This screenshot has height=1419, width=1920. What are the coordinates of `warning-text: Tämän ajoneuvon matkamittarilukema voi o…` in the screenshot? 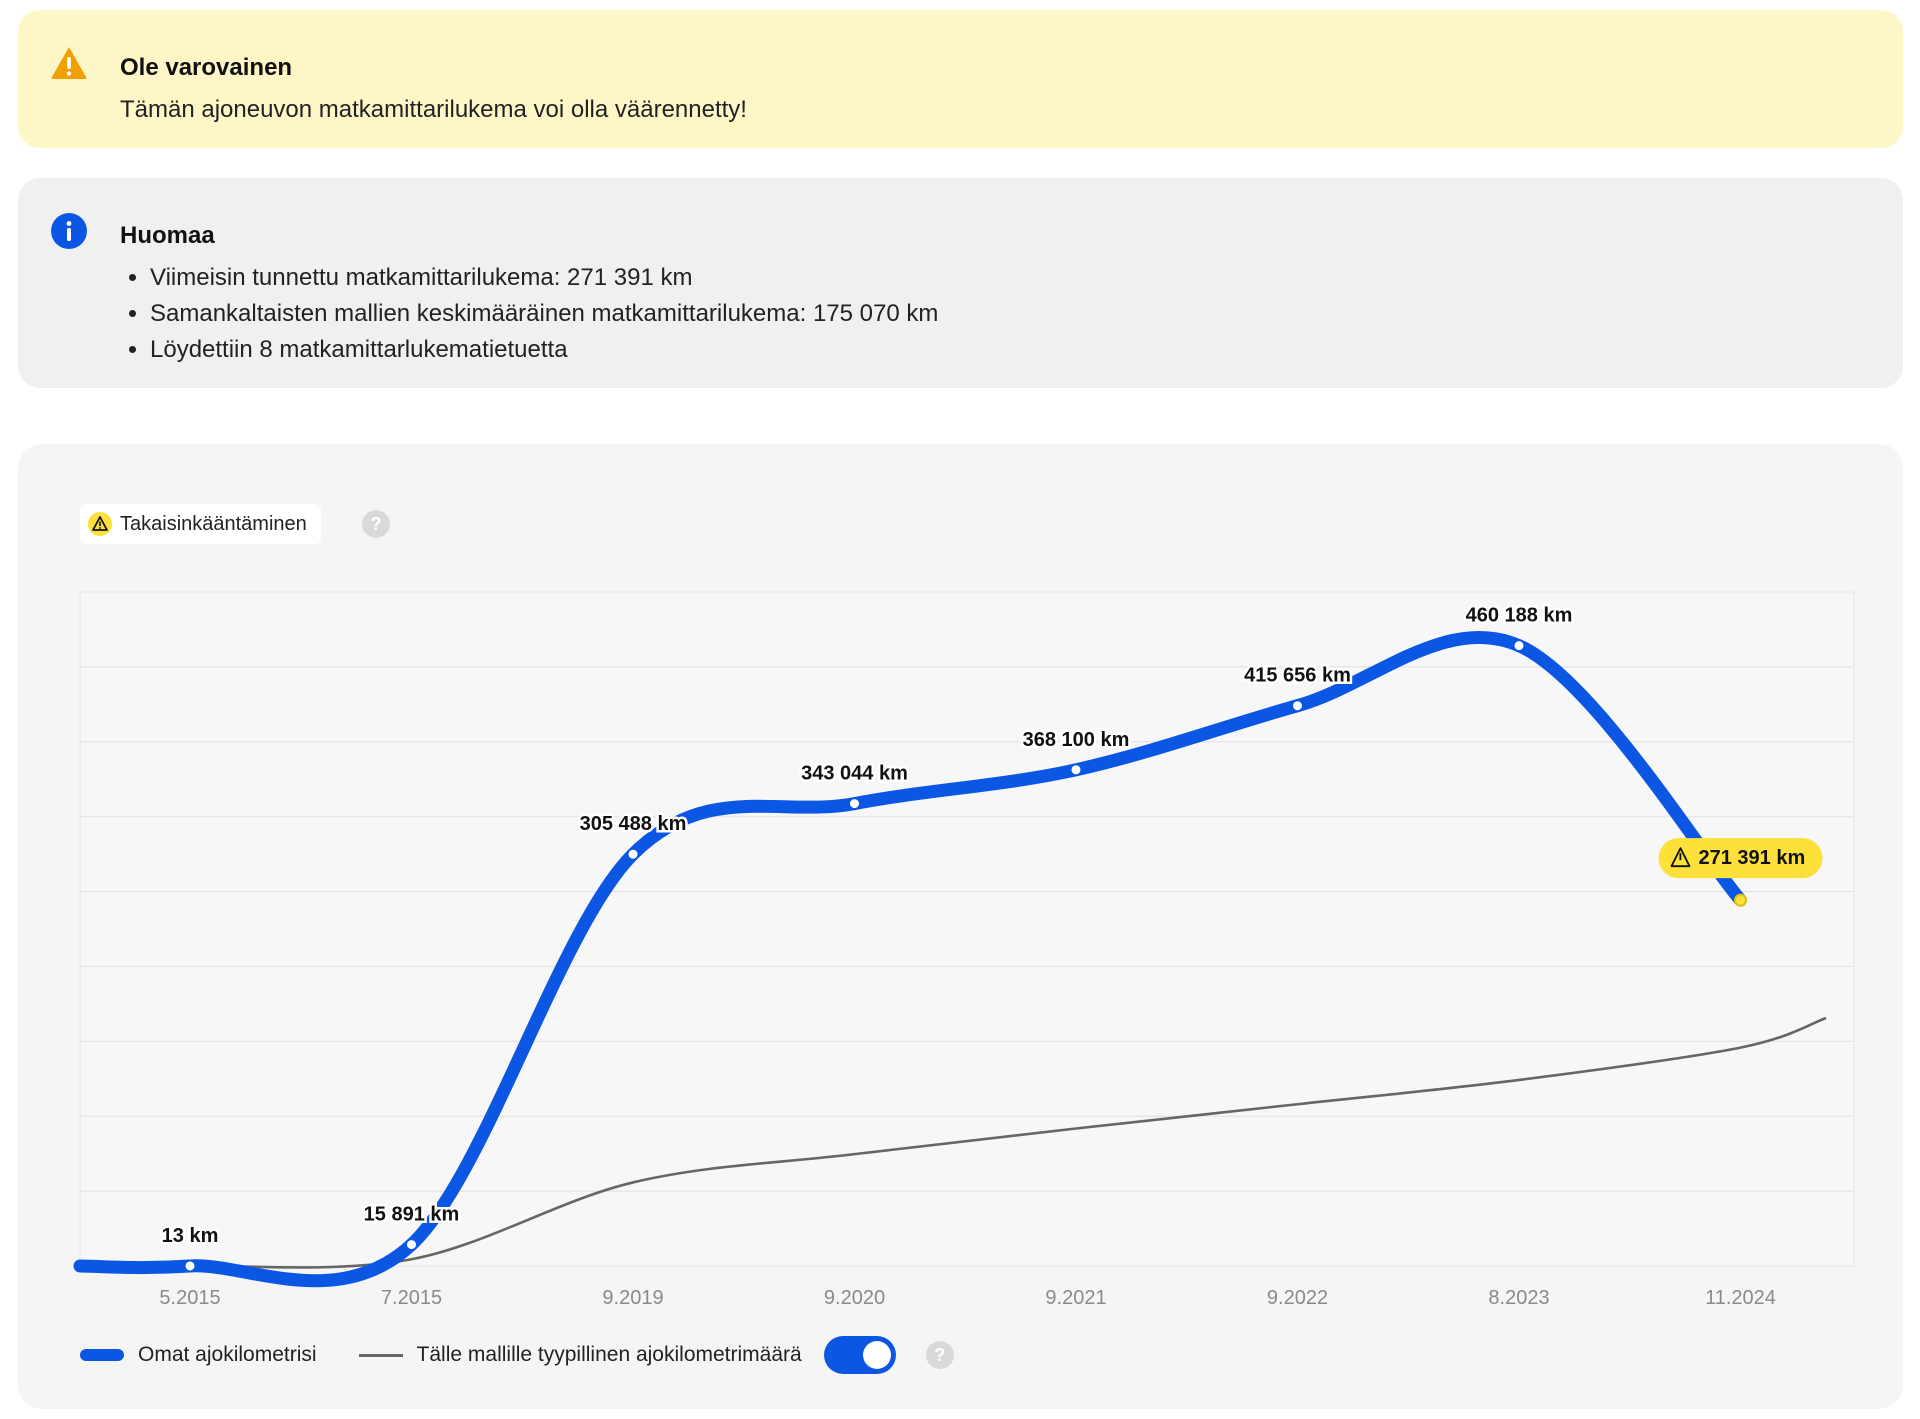 It's located at (433, 109).